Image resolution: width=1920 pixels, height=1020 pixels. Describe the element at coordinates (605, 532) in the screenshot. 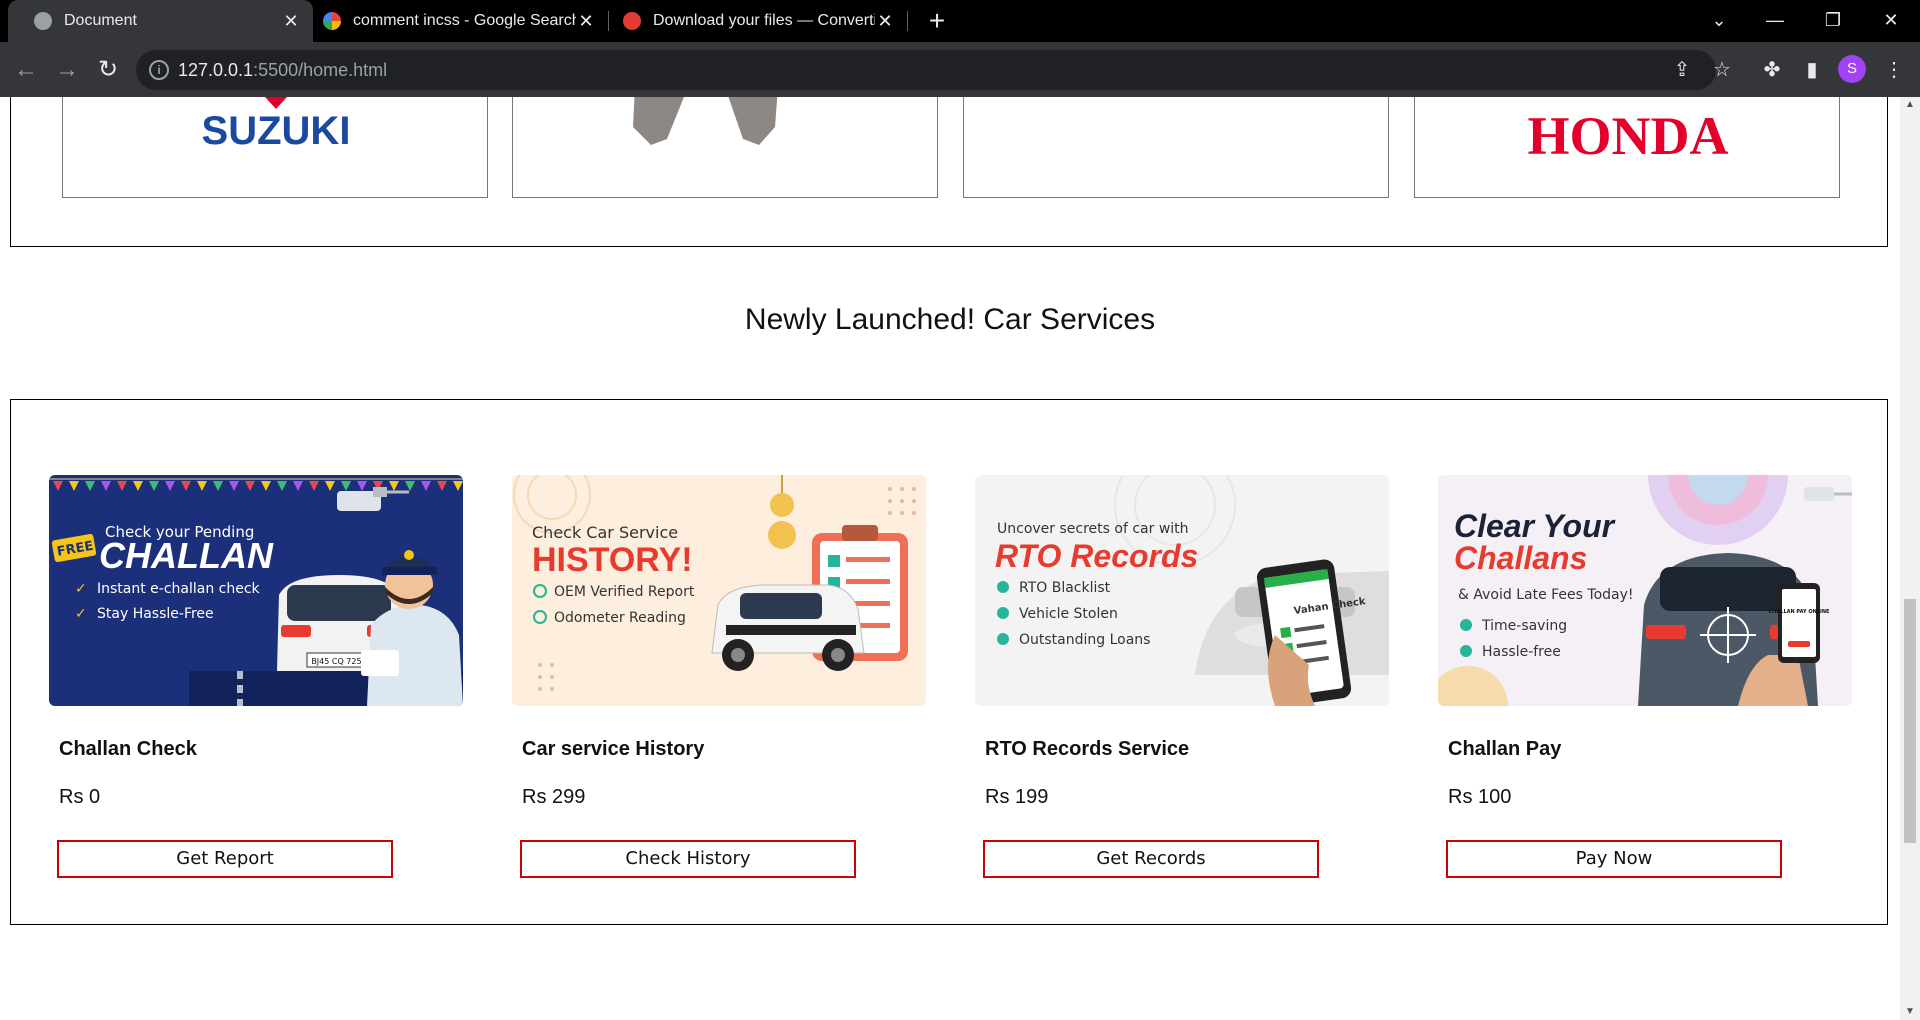

I see `history-pre: Check Car Service` at that location.